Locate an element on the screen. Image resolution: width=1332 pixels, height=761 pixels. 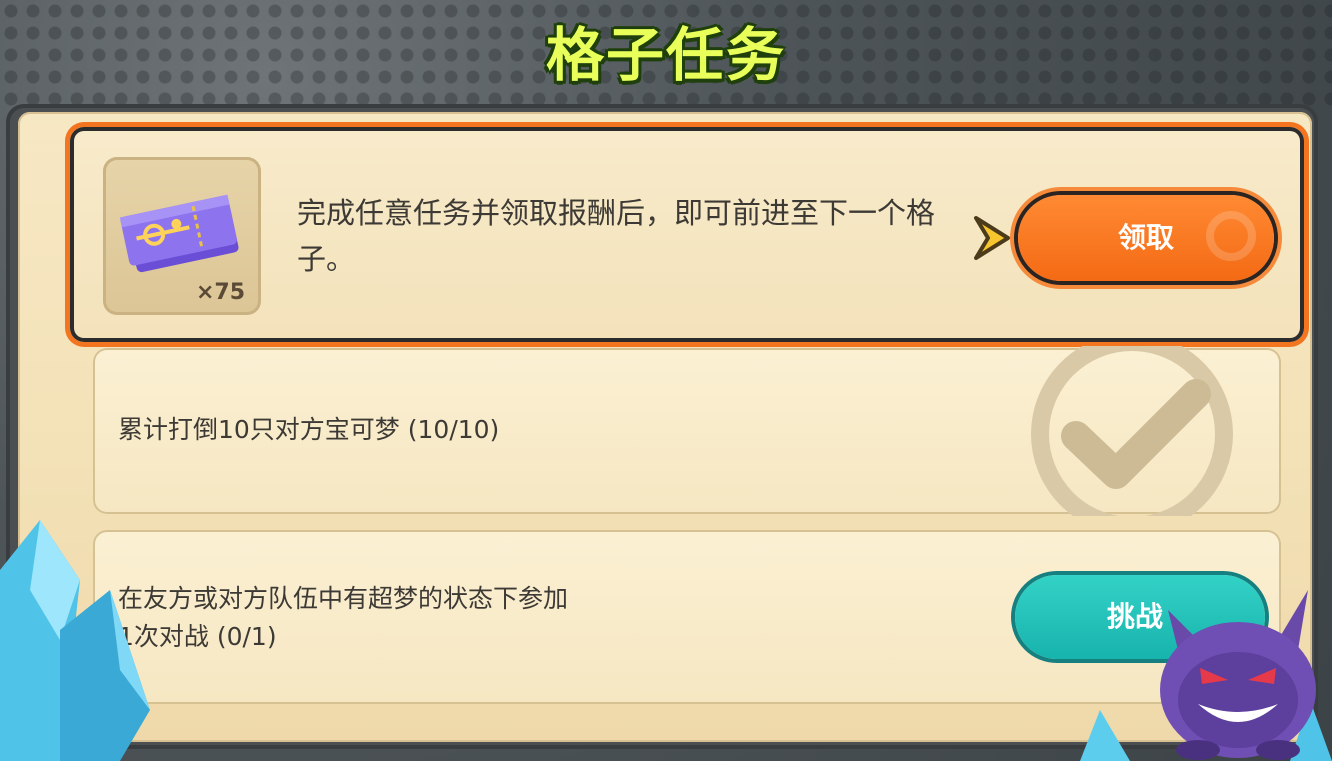
page-title: 格子任务 is located at coordinates (665, 55).